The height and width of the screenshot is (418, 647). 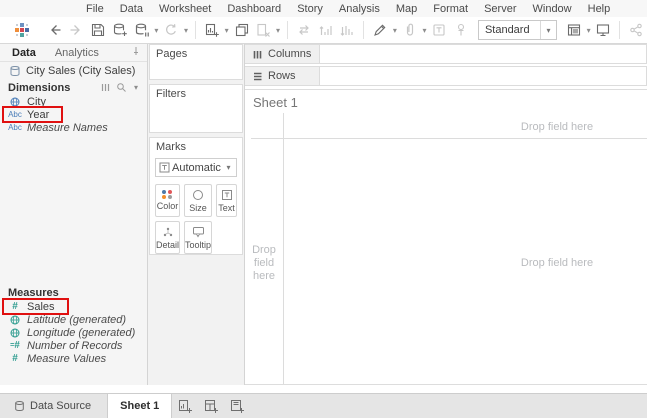 I want to click on field-measure-values: # Measure Values, so click(x=73, y=358).